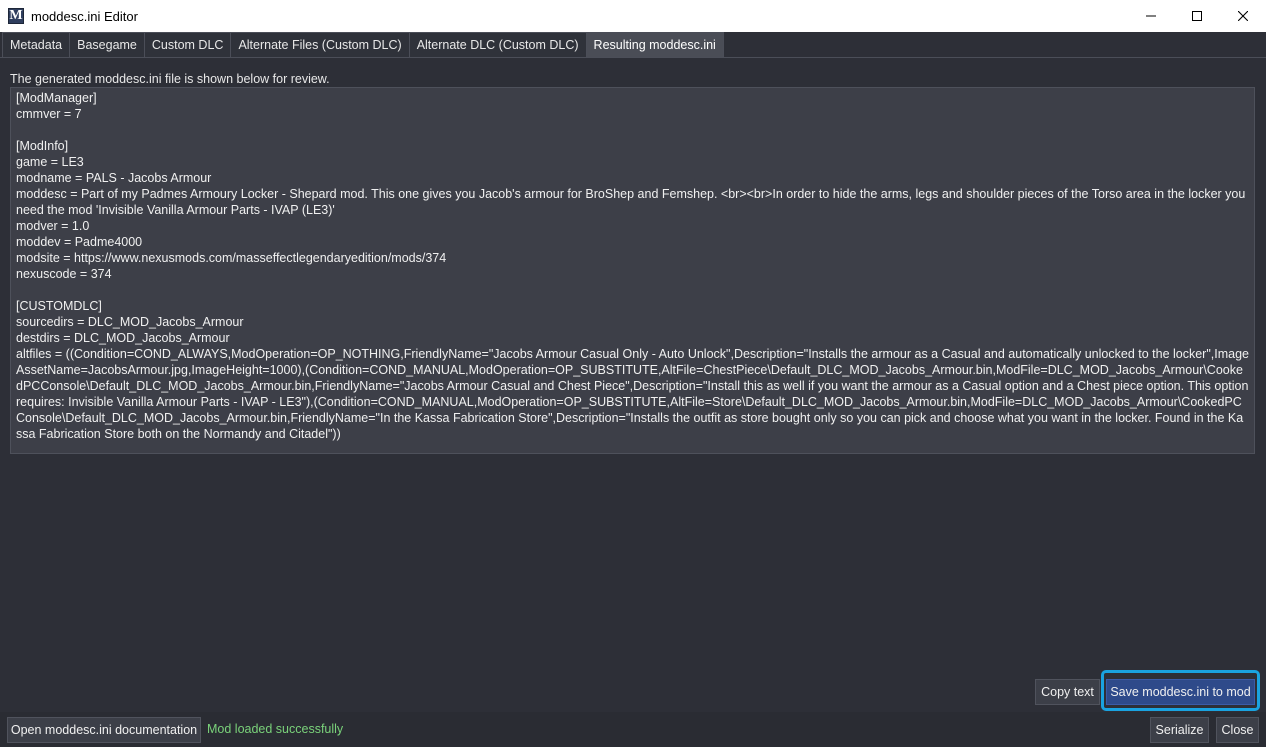 Image resolution: width=1266 pixels, height=747 pixels. What do you see at coordinates (107, 44) in the screenshot?
I see `tab-basegame: Basegame` at bounding box center [107, 44].